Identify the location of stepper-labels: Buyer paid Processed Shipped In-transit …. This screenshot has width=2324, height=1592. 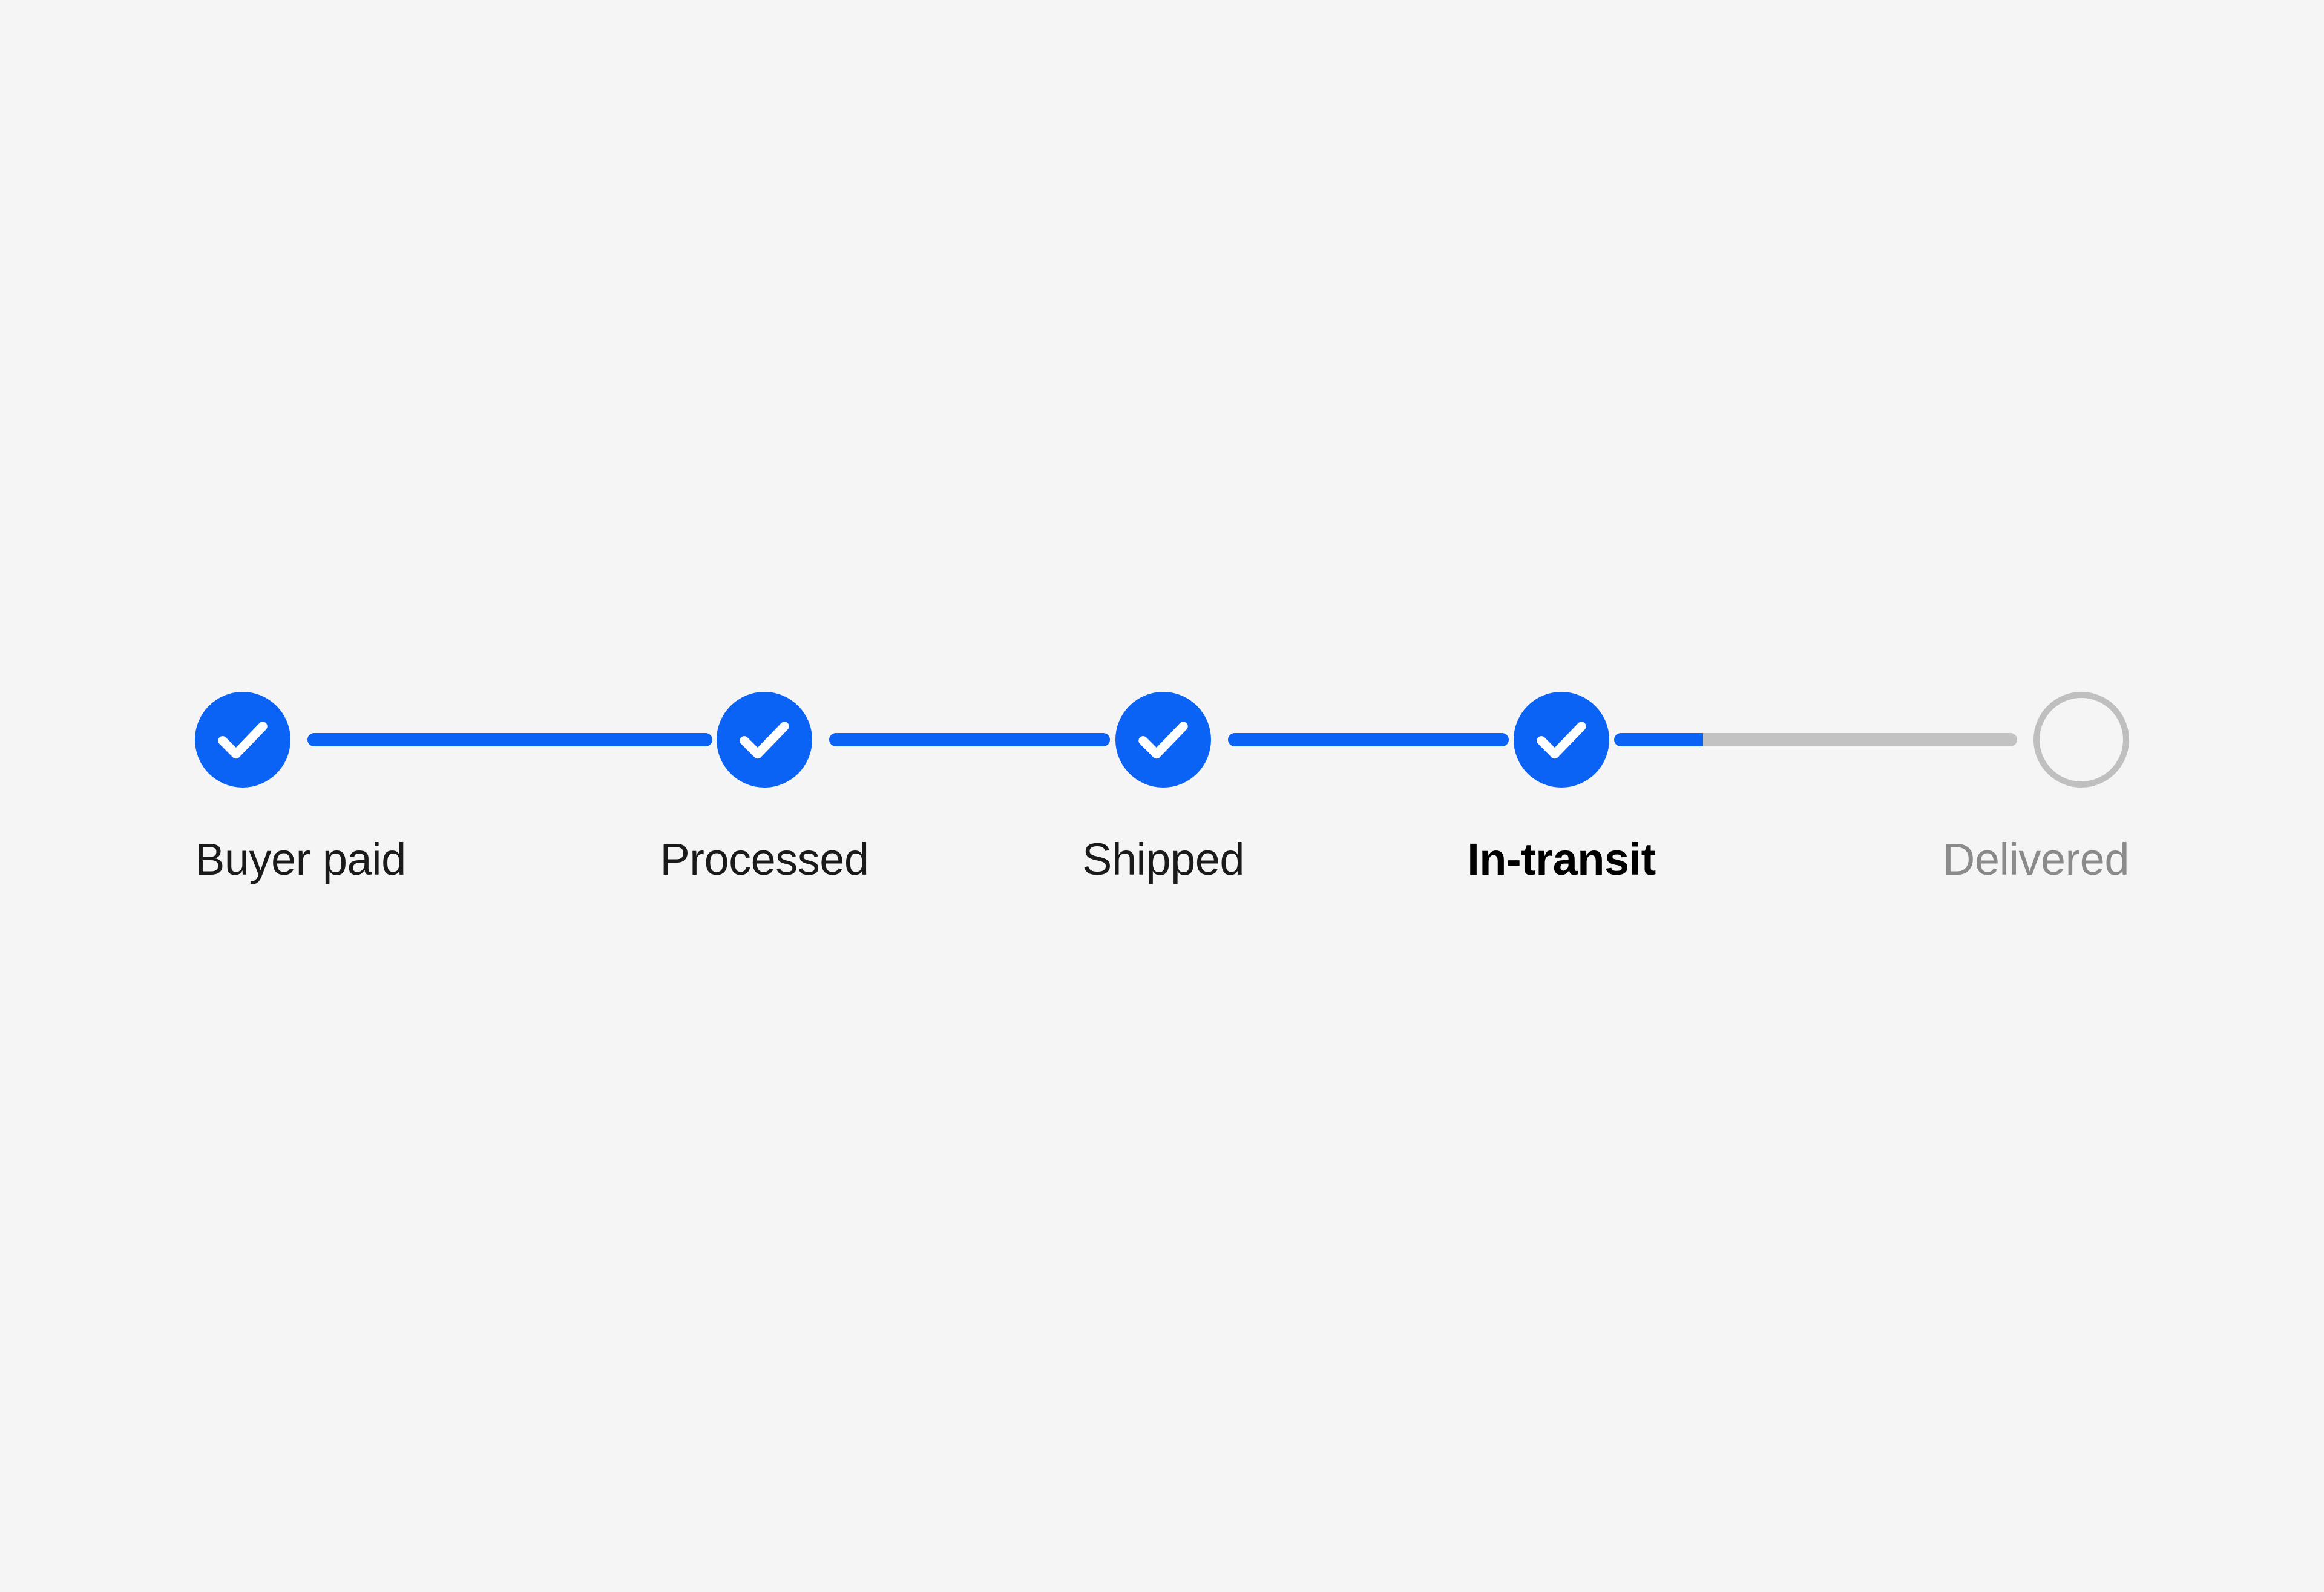
(1162, 869).